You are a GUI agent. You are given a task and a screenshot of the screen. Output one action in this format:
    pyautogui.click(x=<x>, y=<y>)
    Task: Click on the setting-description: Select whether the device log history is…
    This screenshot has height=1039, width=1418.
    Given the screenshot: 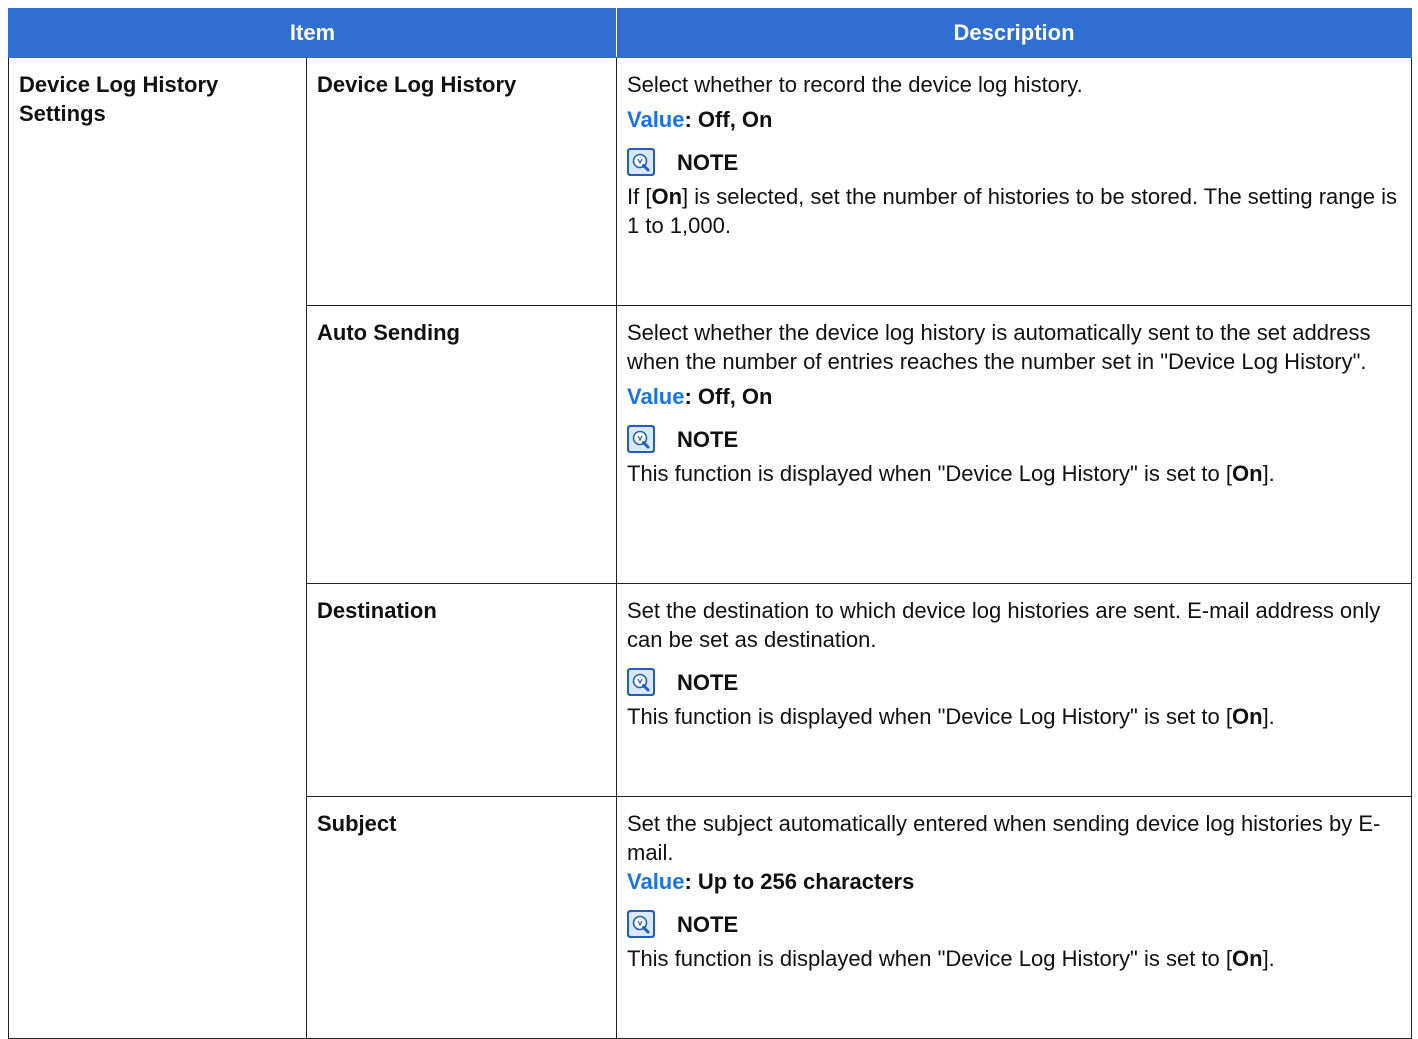 What is the action you would take?
    pyautogui.click(x=999, y=347)
    